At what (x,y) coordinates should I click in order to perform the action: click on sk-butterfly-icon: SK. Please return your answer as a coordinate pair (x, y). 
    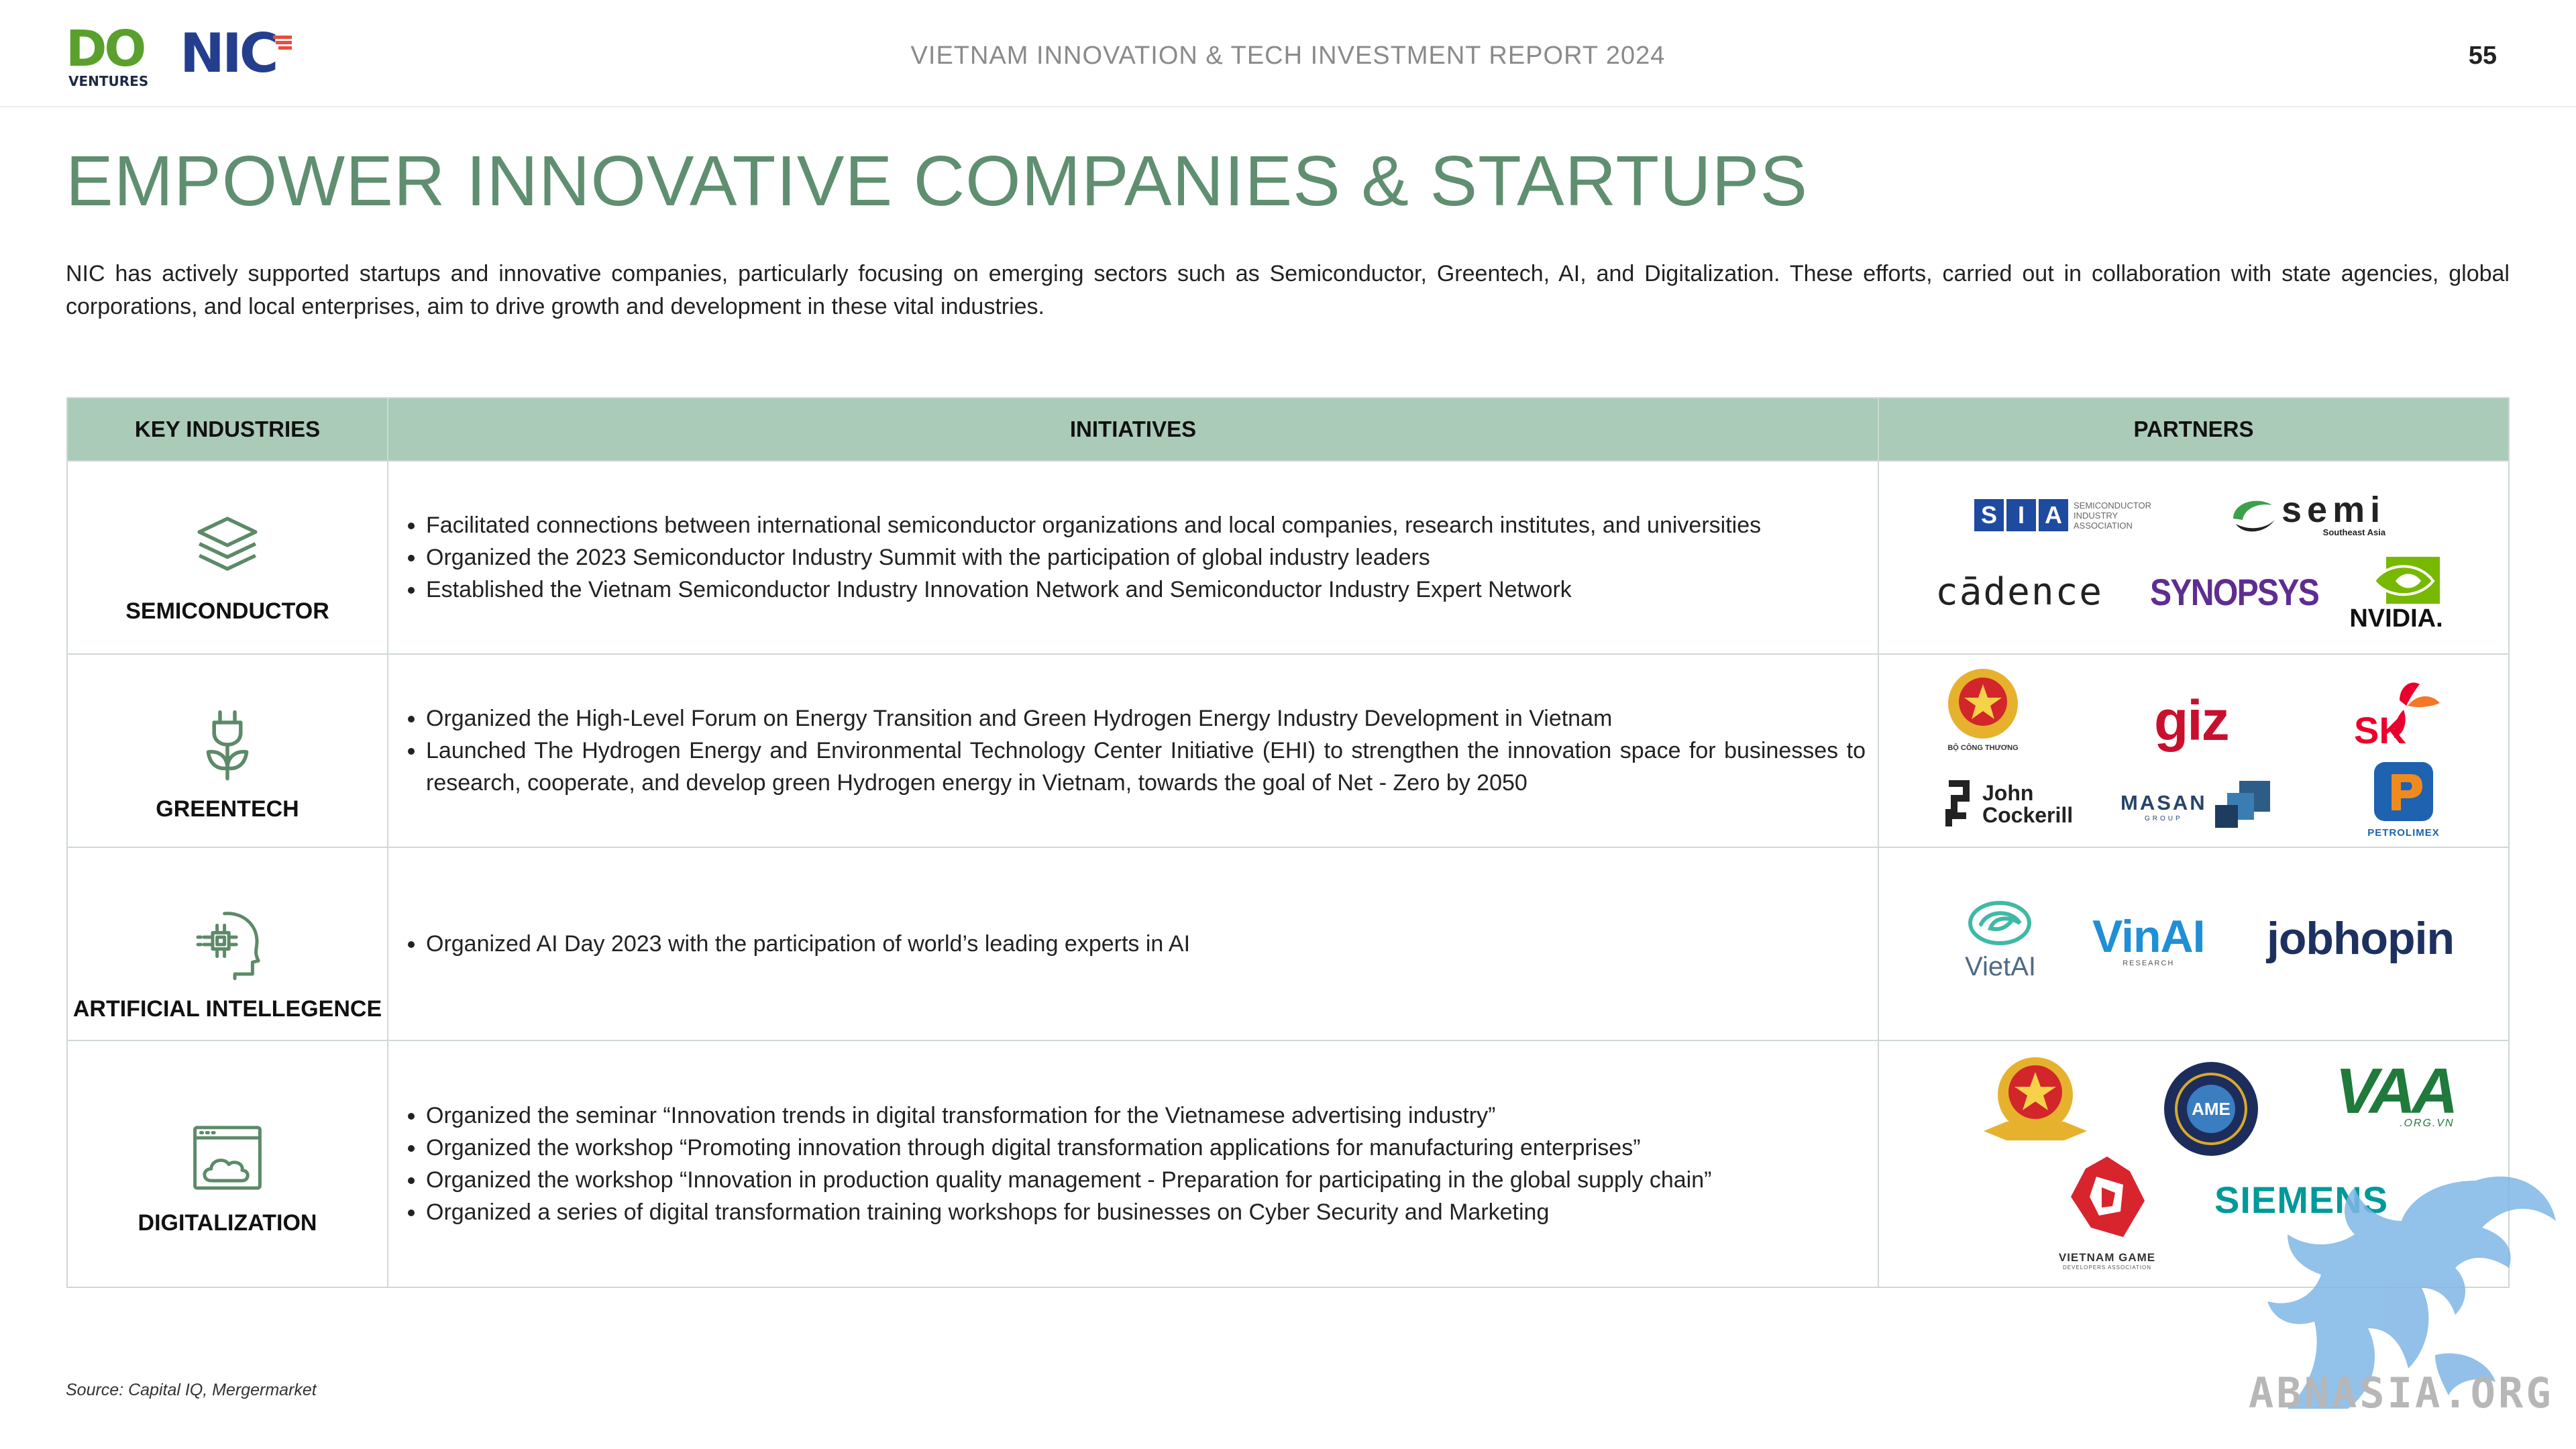
    Looking at the image, I should click on (2397, 716).